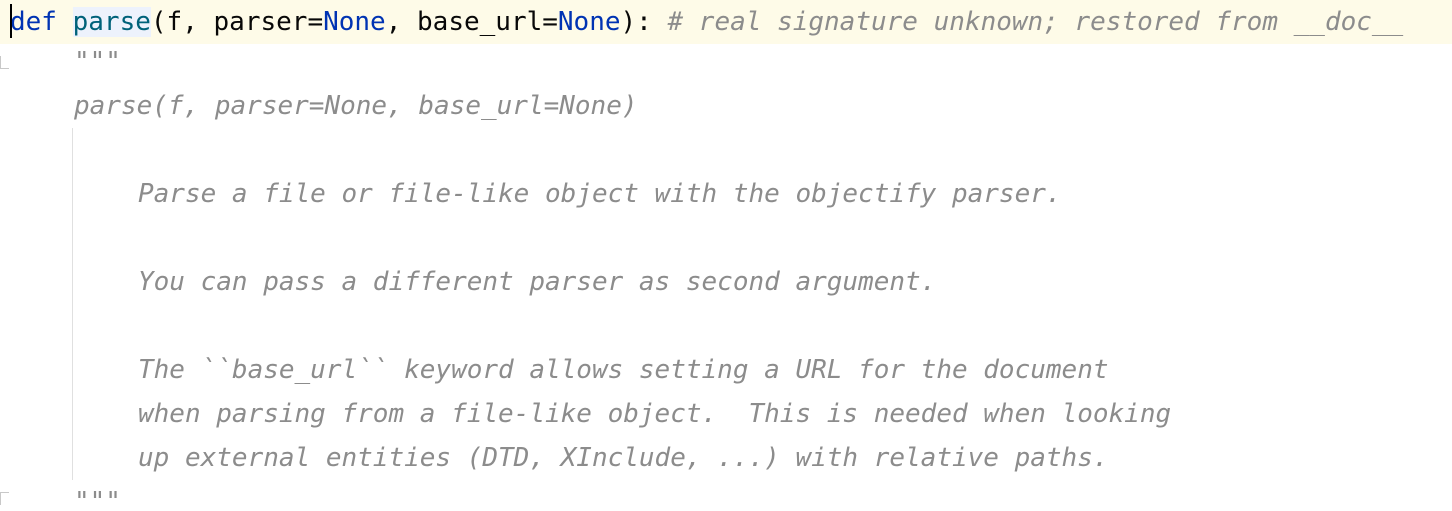 The width and height of the screenshot is (1452, 511). What do you see at coordinates (356, 106) in the screenshot?
I see `docstring-signature: parse(f, parser=None, base_url=None)` at bounding box center [356, 106].